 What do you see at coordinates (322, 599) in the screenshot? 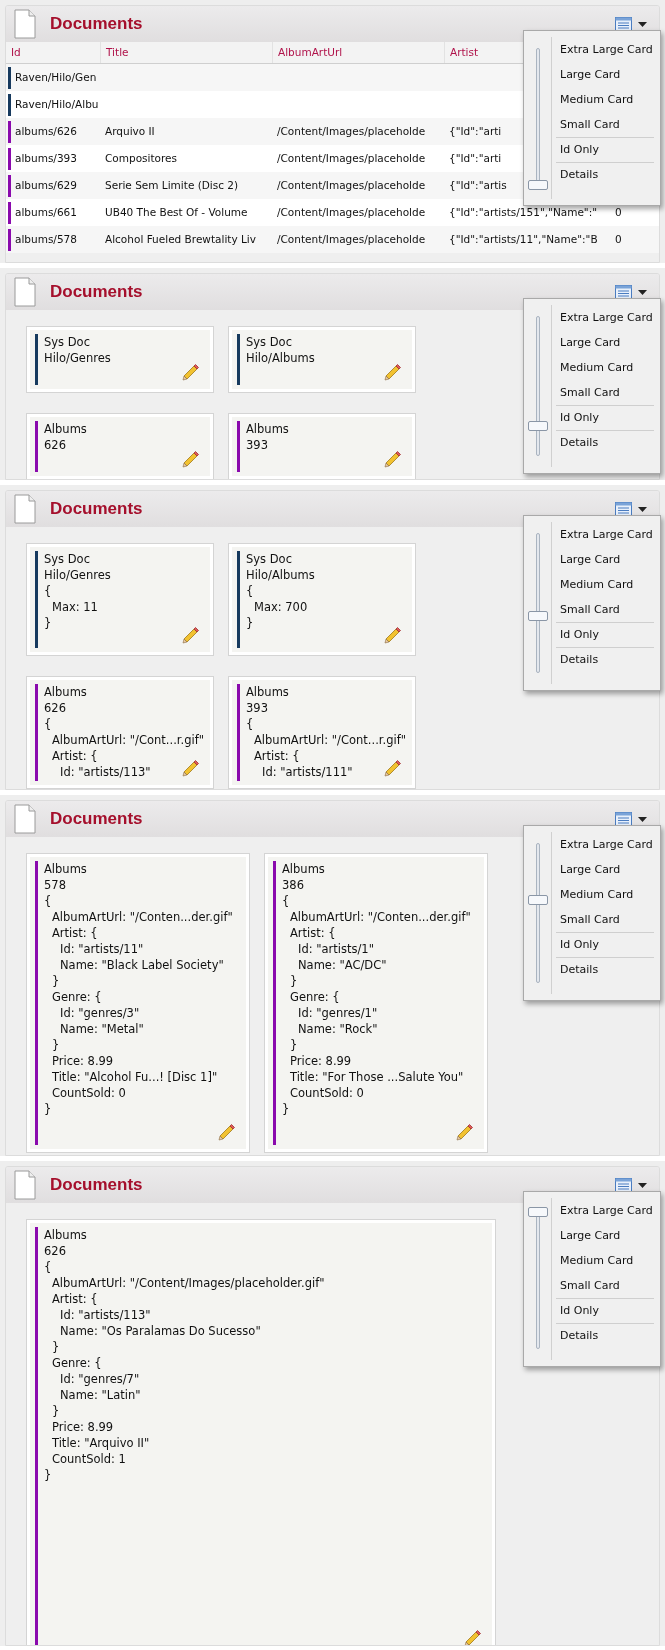
I see `document-card: Sys Doc Hilo/Albums { Max: 700 }` at bounding box center [322, 599].